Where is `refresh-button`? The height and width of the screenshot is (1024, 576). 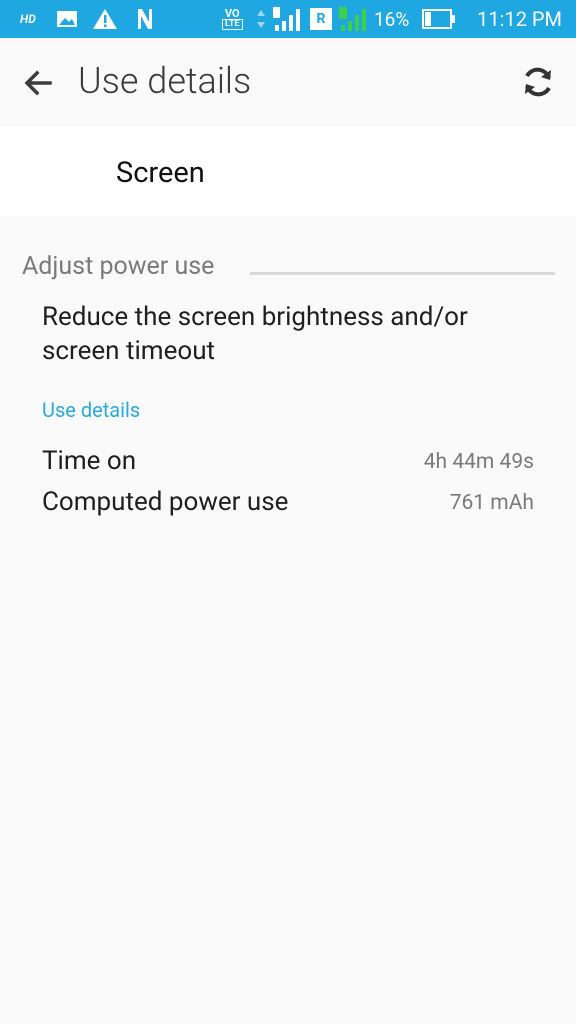
refresh-button is located at coordinates (538, 82).